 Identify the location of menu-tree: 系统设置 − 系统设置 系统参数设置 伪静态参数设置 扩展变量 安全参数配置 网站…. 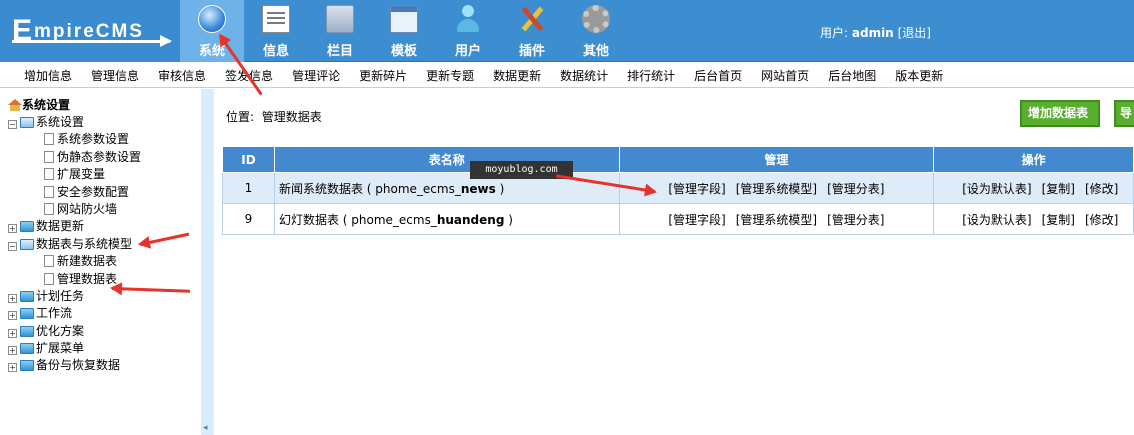
(74, 236).